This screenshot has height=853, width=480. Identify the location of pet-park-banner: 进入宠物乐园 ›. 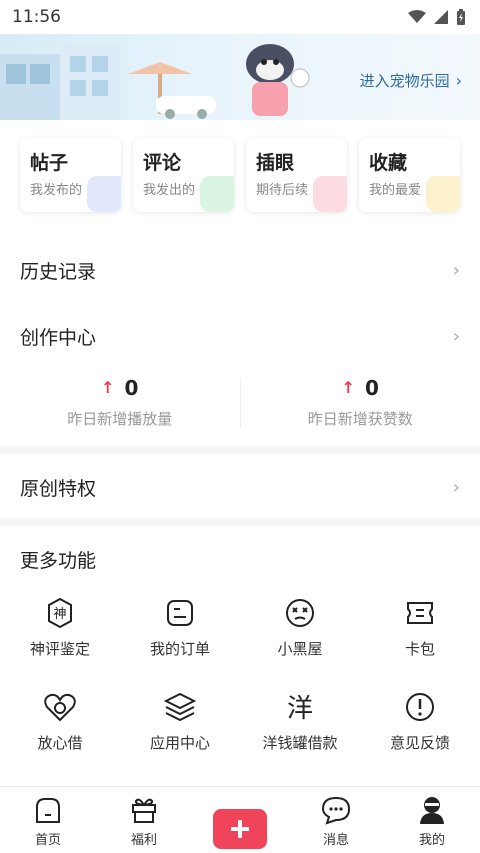
(240, 77).